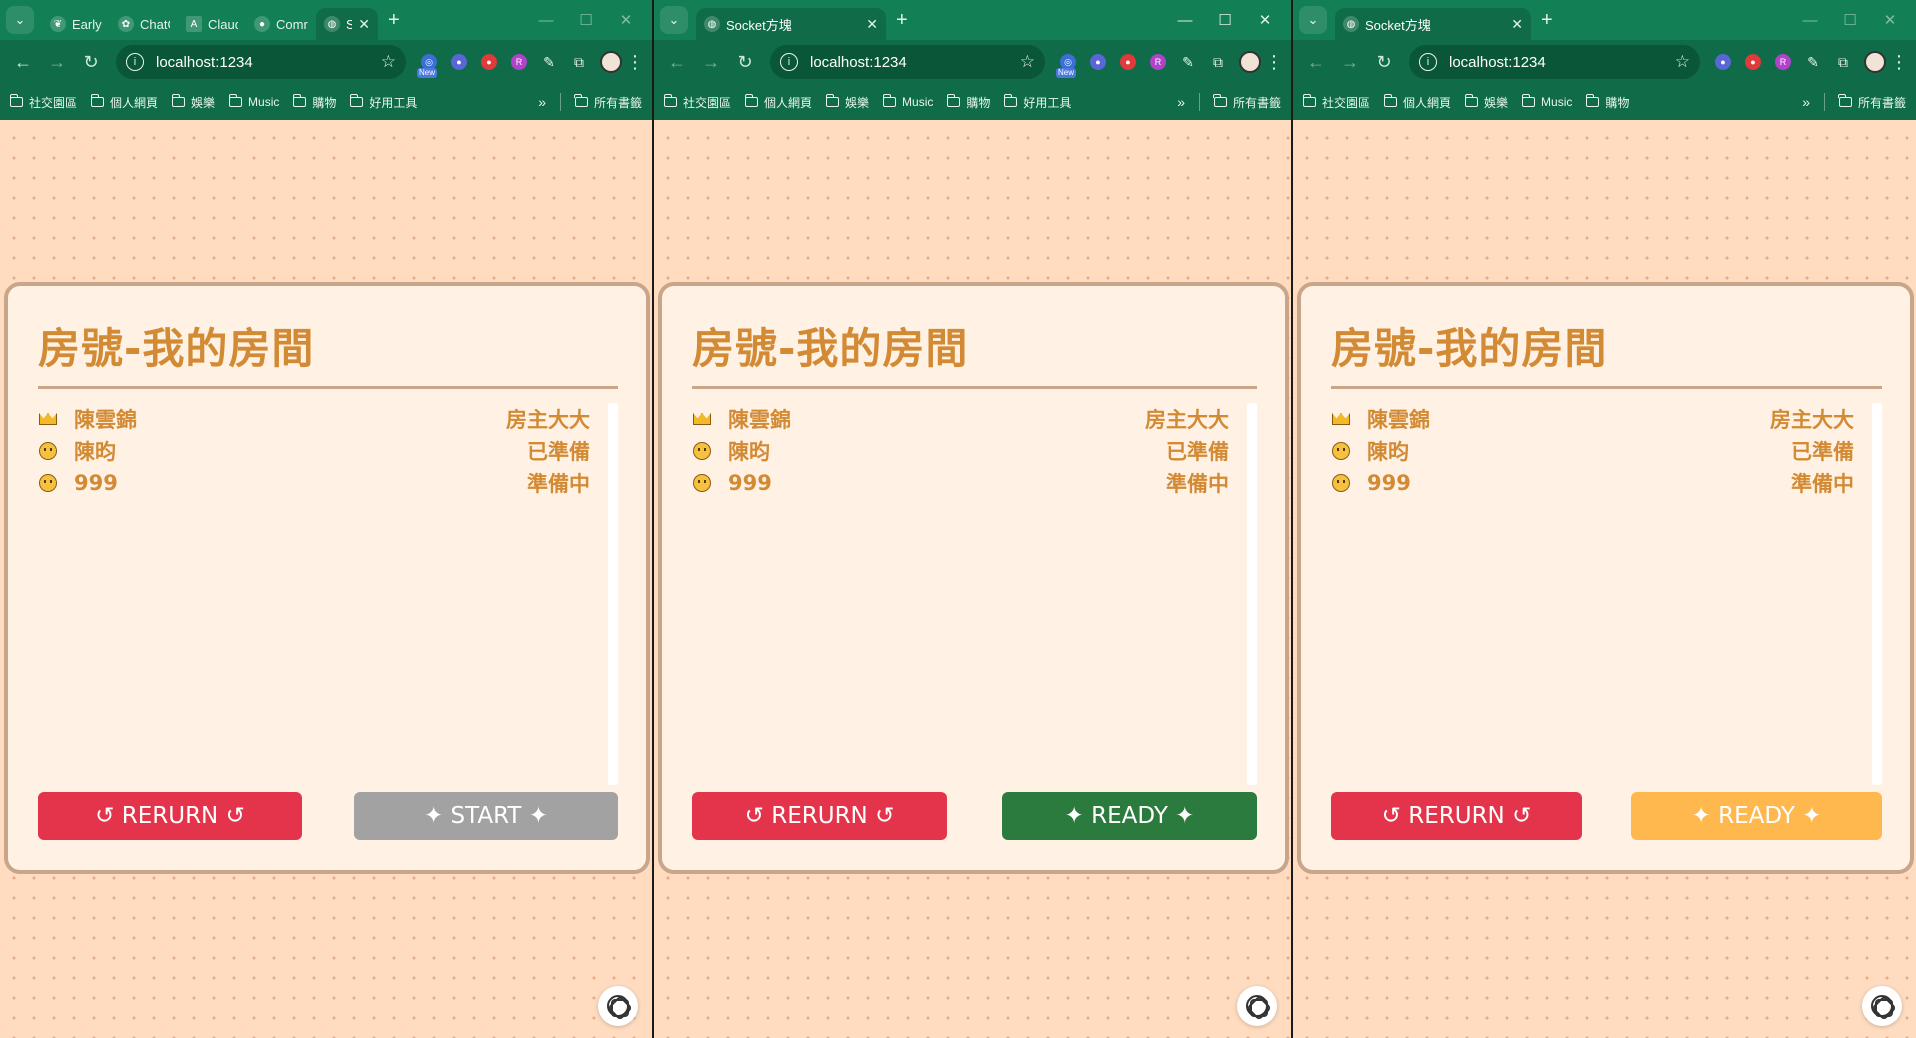 The width and height of the screenshot is (1916, 1038). What do you see at coordinates (76, 24) in the screenshot?
I see `tab: ❦ EarlyB` at bounding box center [76, 24].